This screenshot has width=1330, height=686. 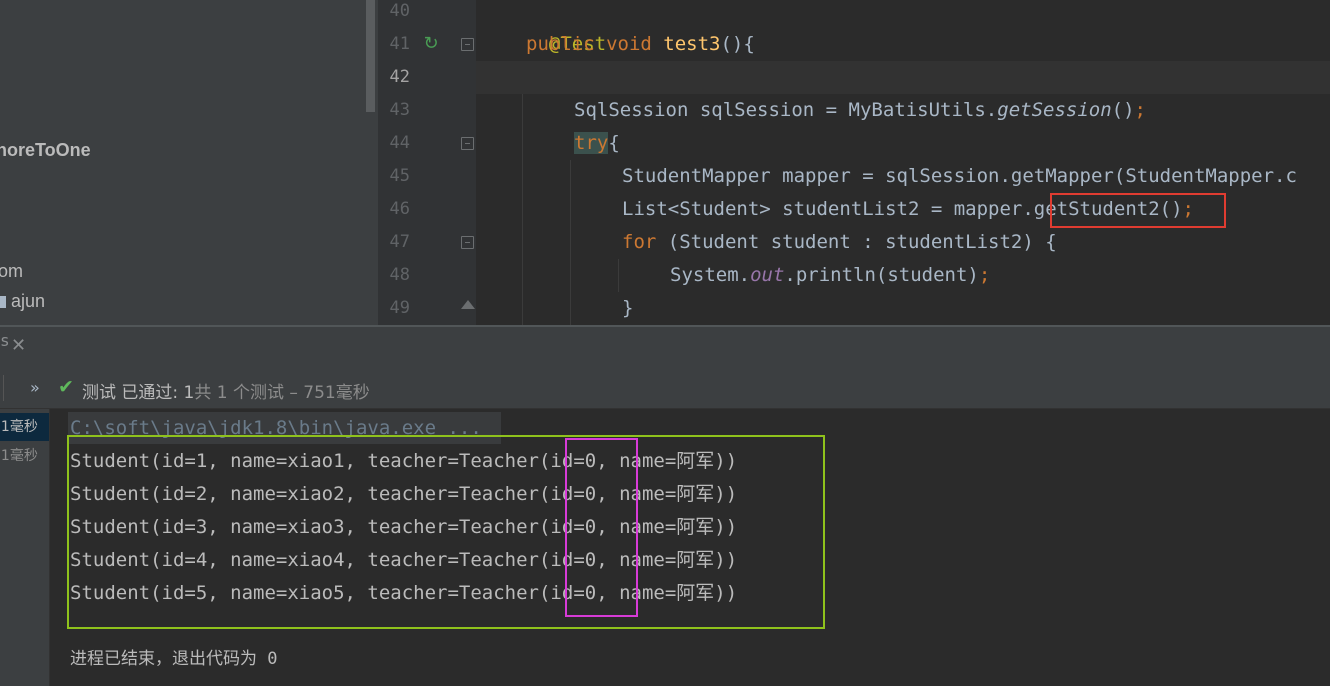 I want to click on close-icon: ✕, so click(x=18, y=345).